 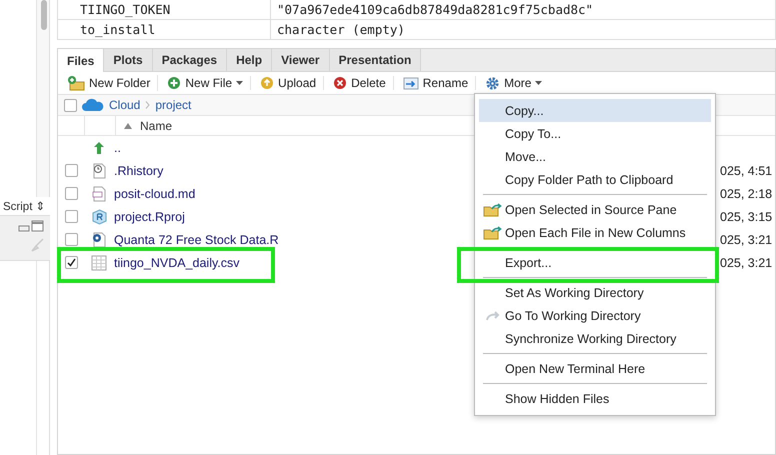 I want to click on file-name-link: project.Rproj, so click(x=149, y=217).